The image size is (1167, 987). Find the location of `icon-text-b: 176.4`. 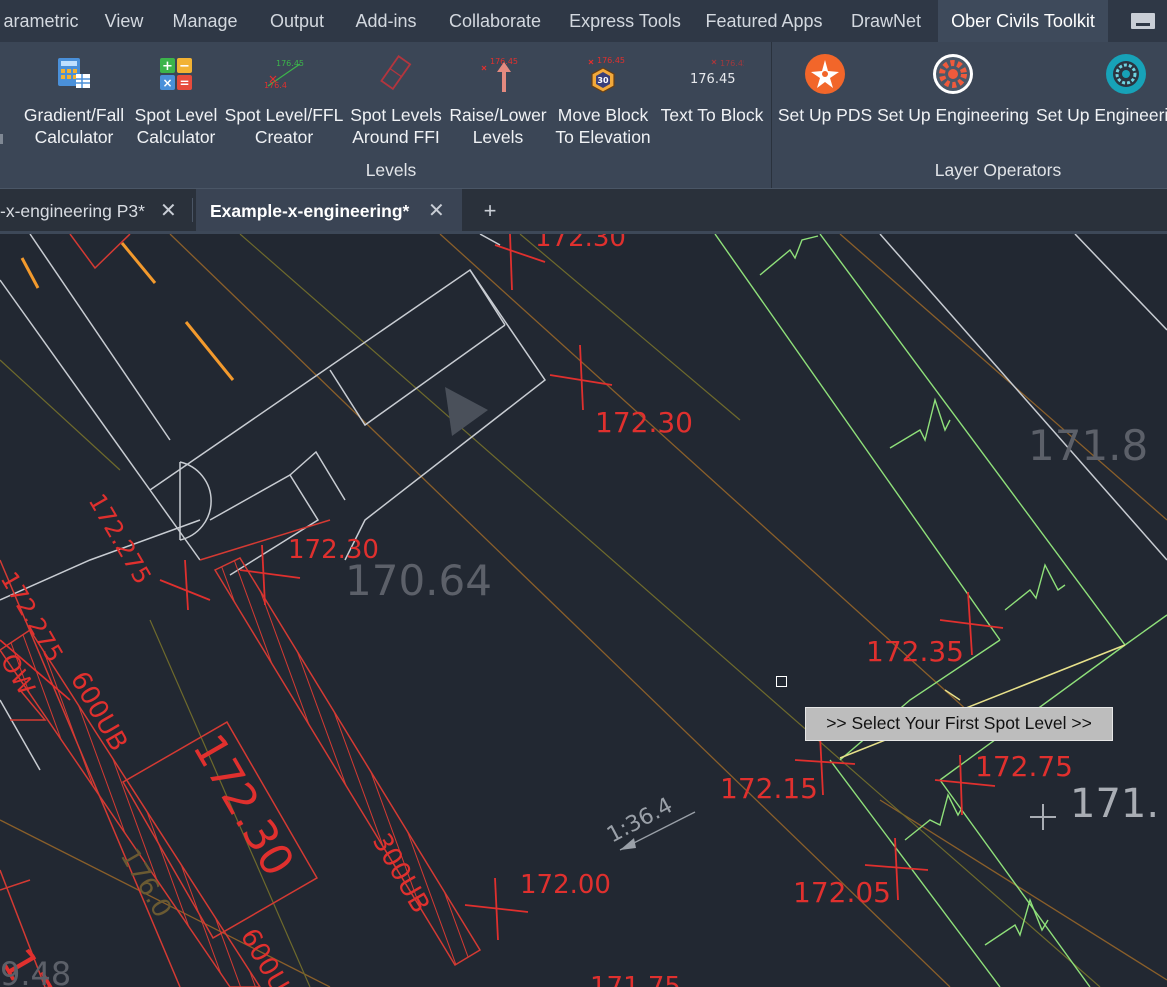

icon-text-b: 176.4 is located at coordinates (275, 85).